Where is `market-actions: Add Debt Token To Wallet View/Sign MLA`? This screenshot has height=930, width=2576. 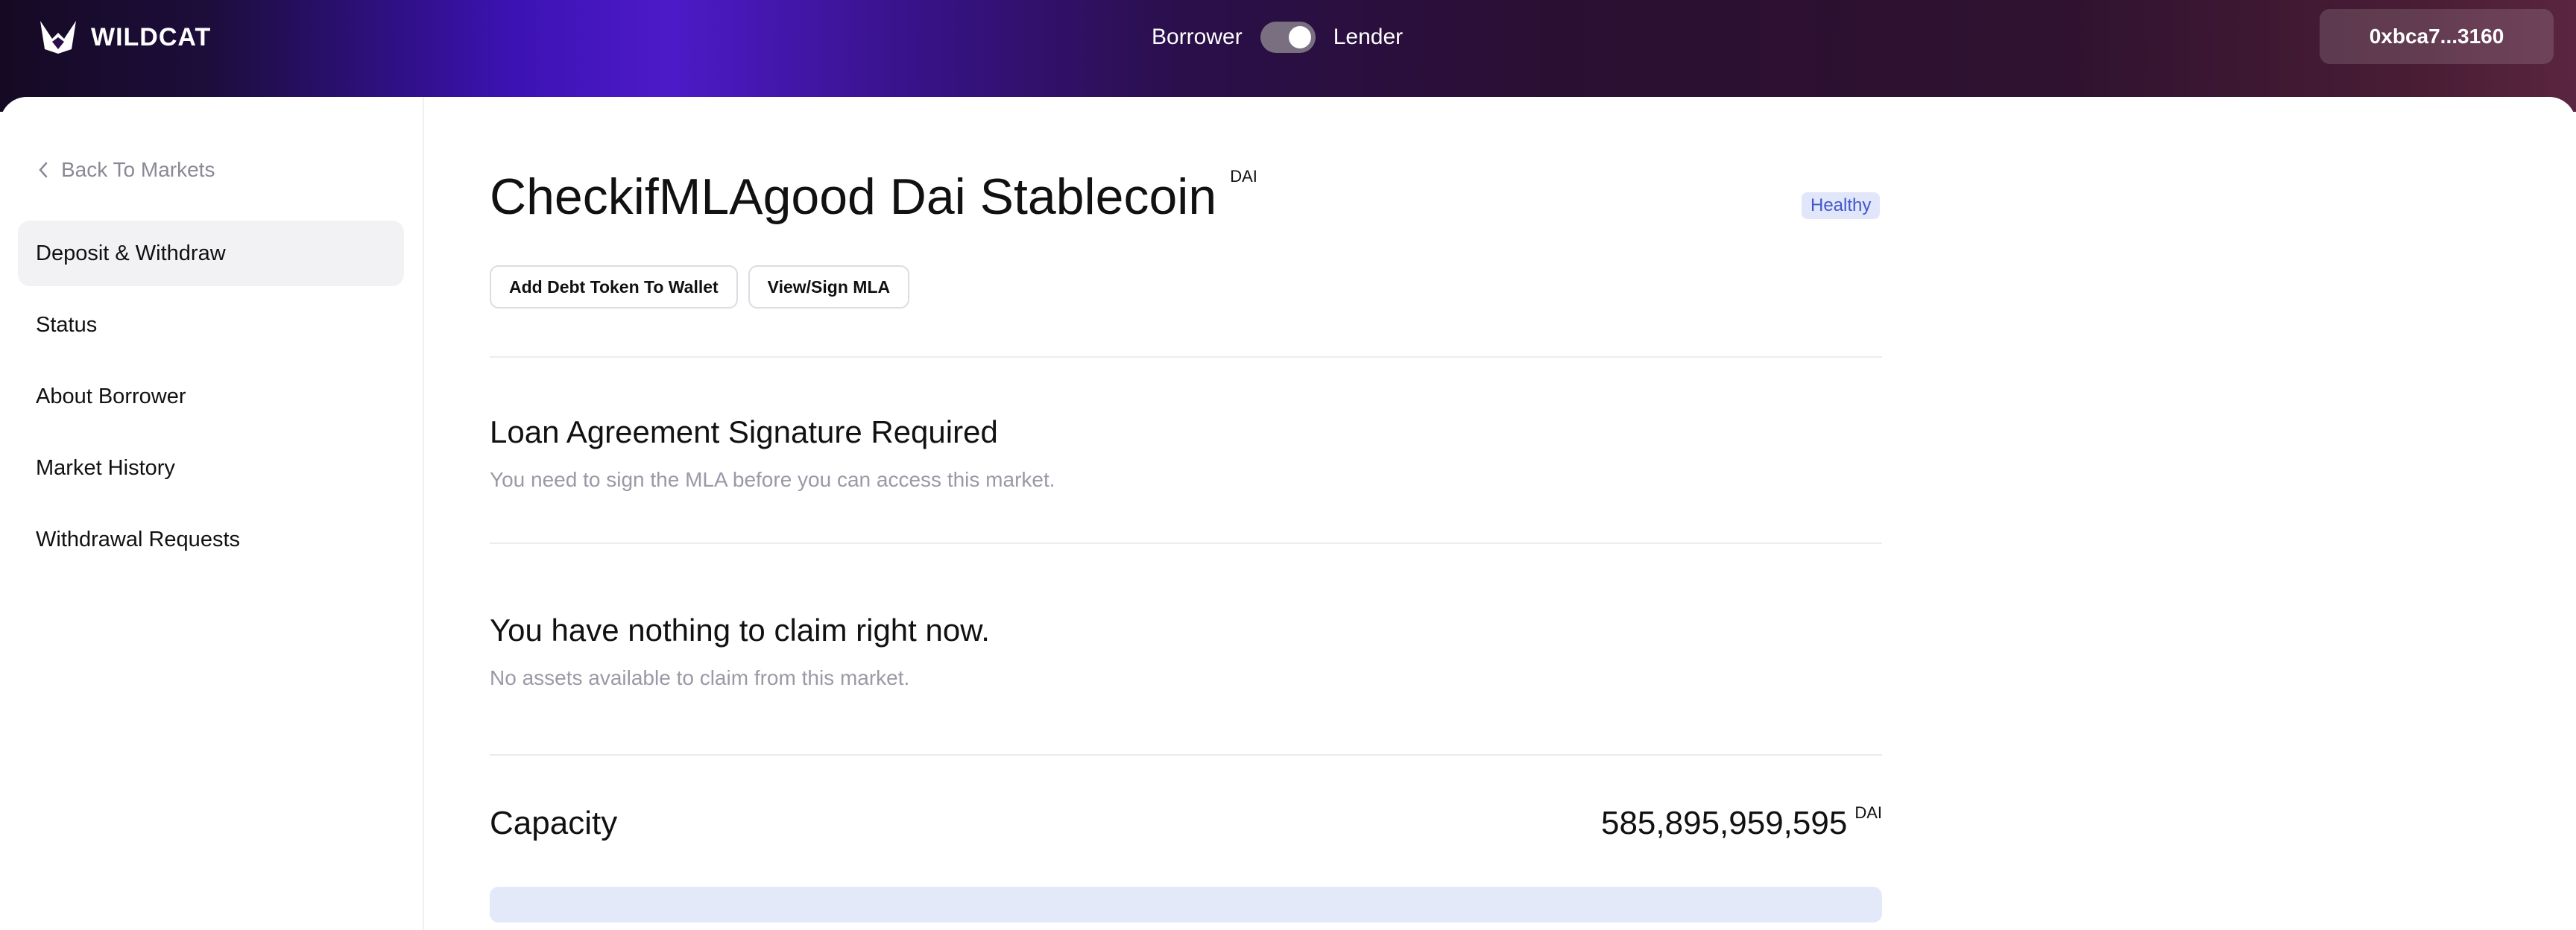
market-actions: Add Debt Token To Wallet View/Sign MLA is located at coordinates (705, 287).